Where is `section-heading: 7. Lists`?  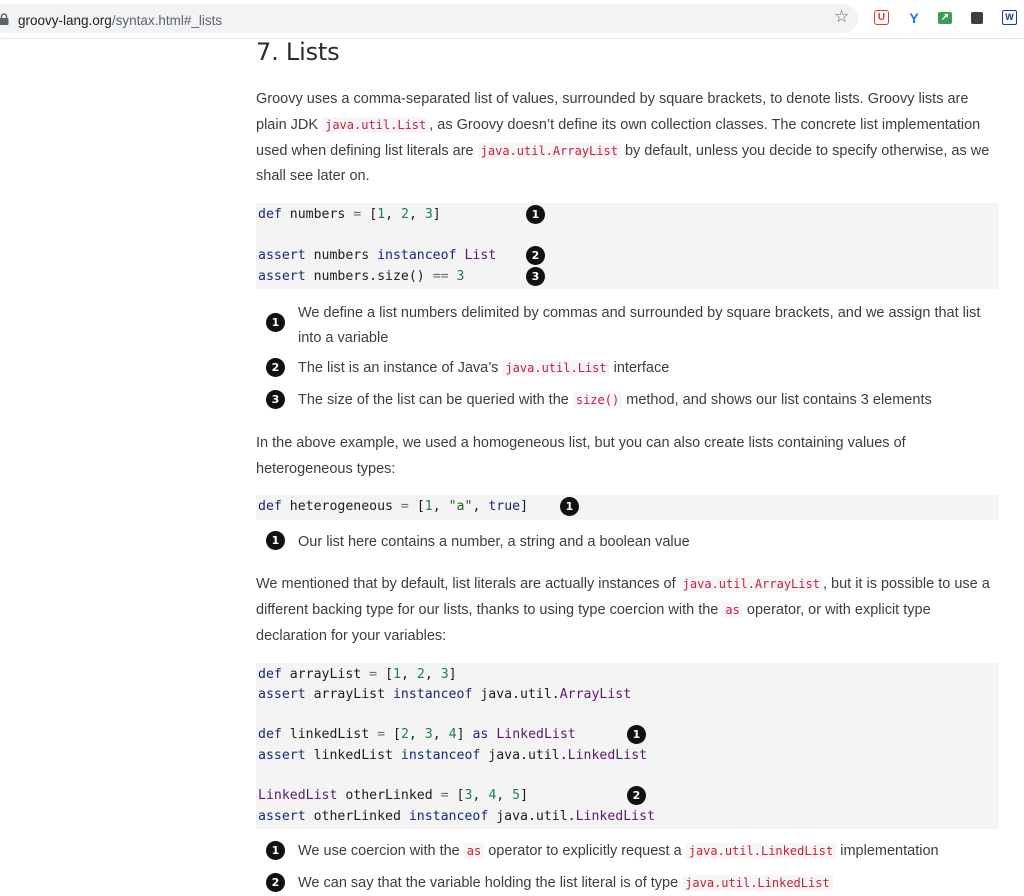 section-heading: 7. Lists is located at coordinates (298, 52).